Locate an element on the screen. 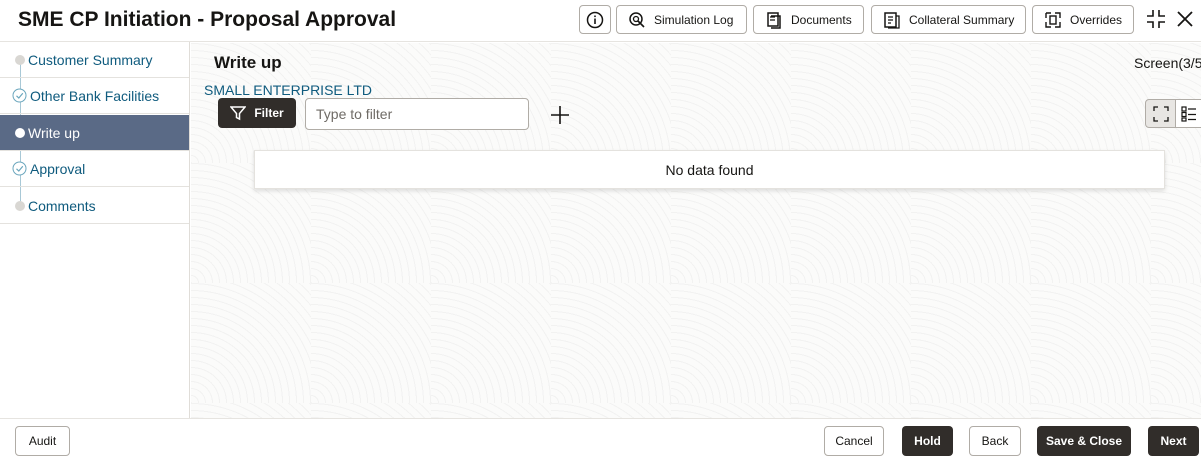  hold-button: Hold is located at coordinates (927, 441).